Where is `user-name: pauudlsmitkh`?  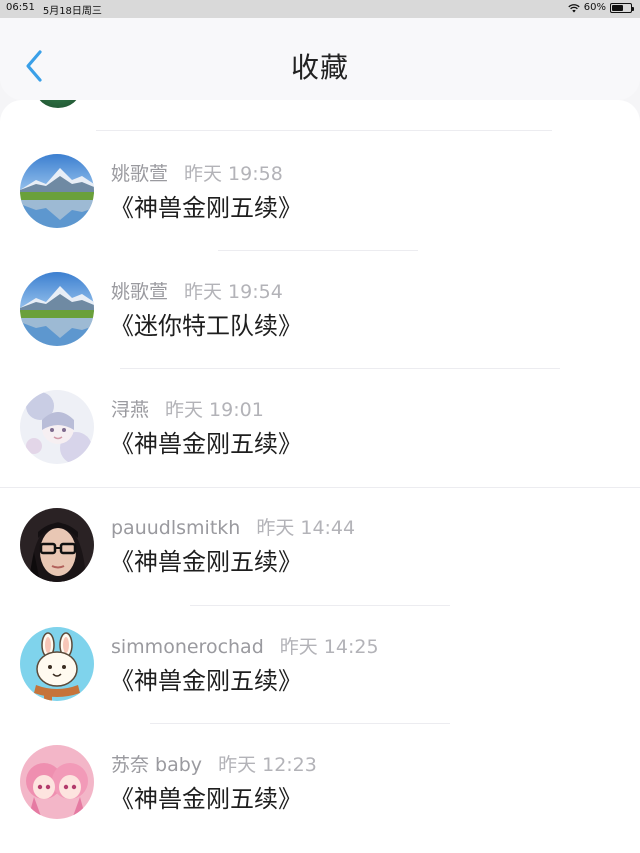 user-name: pauudlsmitkh is located at coordinates (175, 528).